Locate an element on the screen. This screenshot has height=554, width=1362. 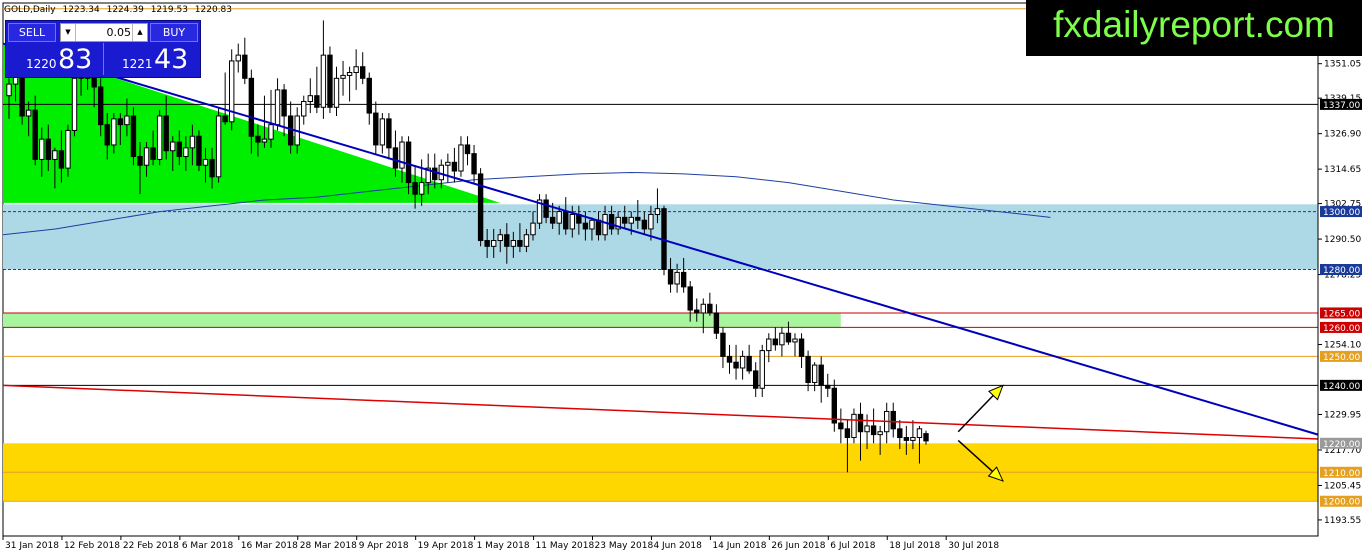
time-tick-label: 28 Mar 2018 is located at coordinates (328, 546).